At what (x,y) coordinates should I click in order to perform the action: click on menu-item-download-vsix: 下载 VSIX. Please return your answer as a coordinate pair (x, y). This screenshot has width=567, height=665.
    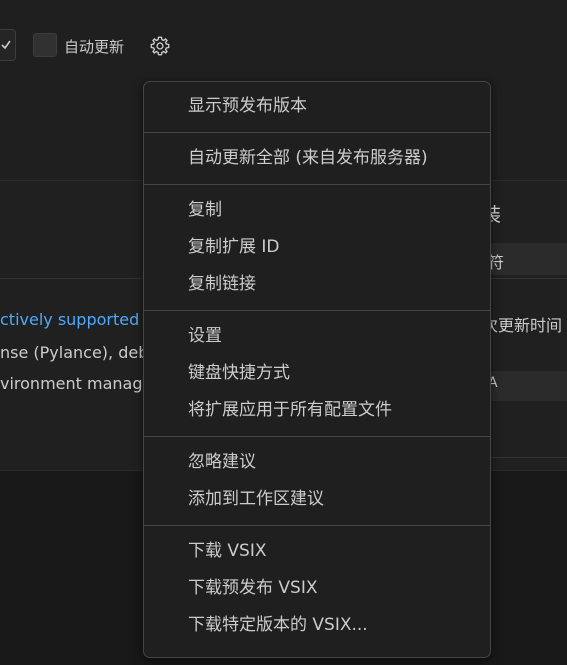
    Looking at the image, I should click on (317, 551).